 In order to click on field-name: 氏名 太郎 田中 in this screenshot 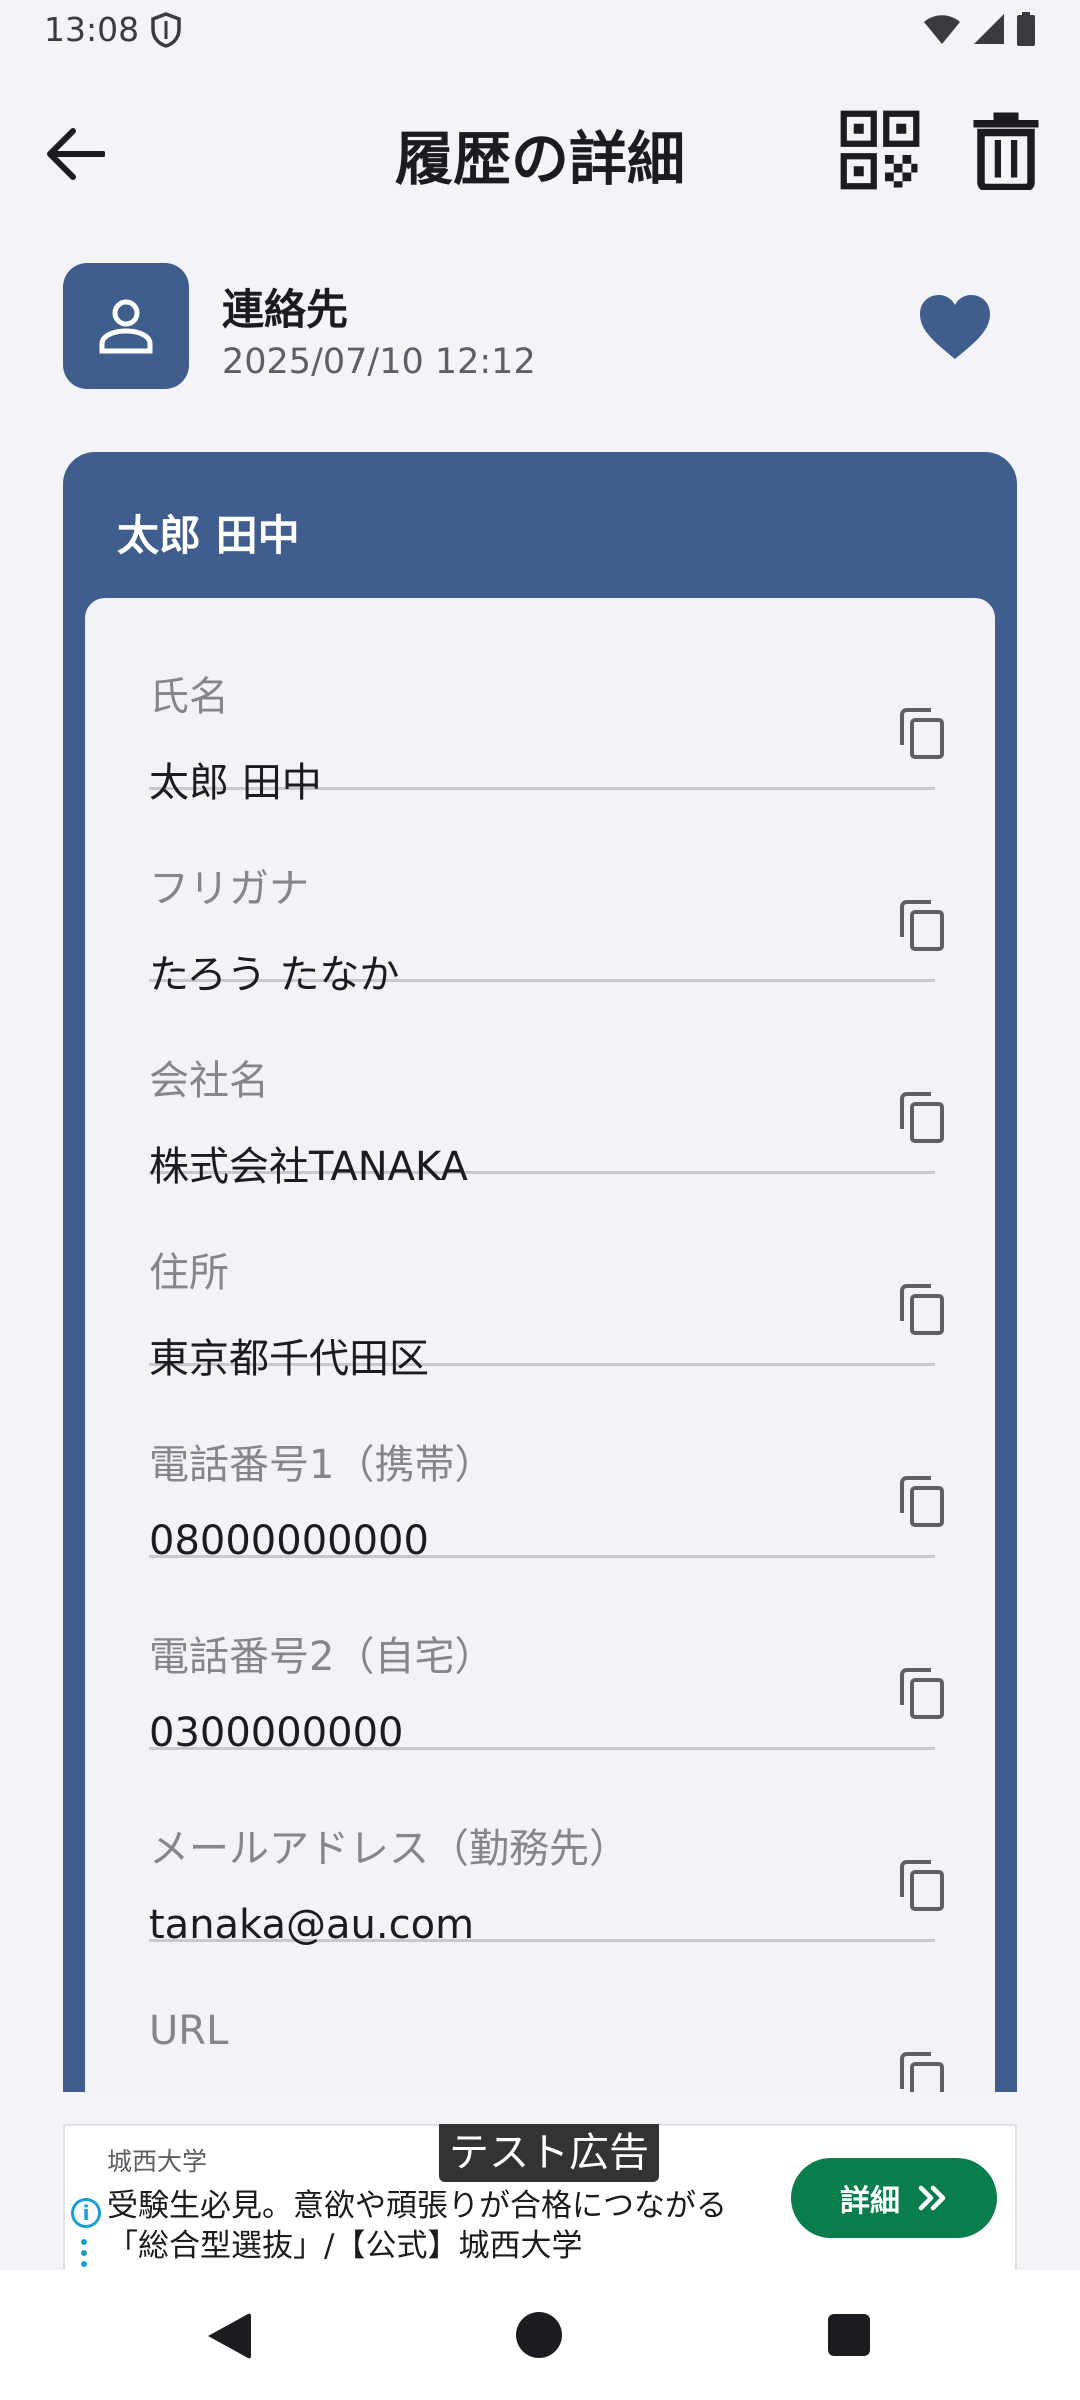, I will do `click(542, 702)`.